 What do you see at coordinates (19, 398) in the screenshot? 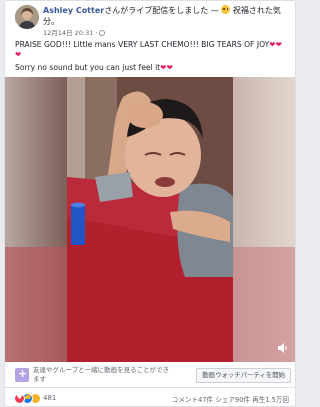
I see `love-reaction-icon` at bounding box center [19, 398].